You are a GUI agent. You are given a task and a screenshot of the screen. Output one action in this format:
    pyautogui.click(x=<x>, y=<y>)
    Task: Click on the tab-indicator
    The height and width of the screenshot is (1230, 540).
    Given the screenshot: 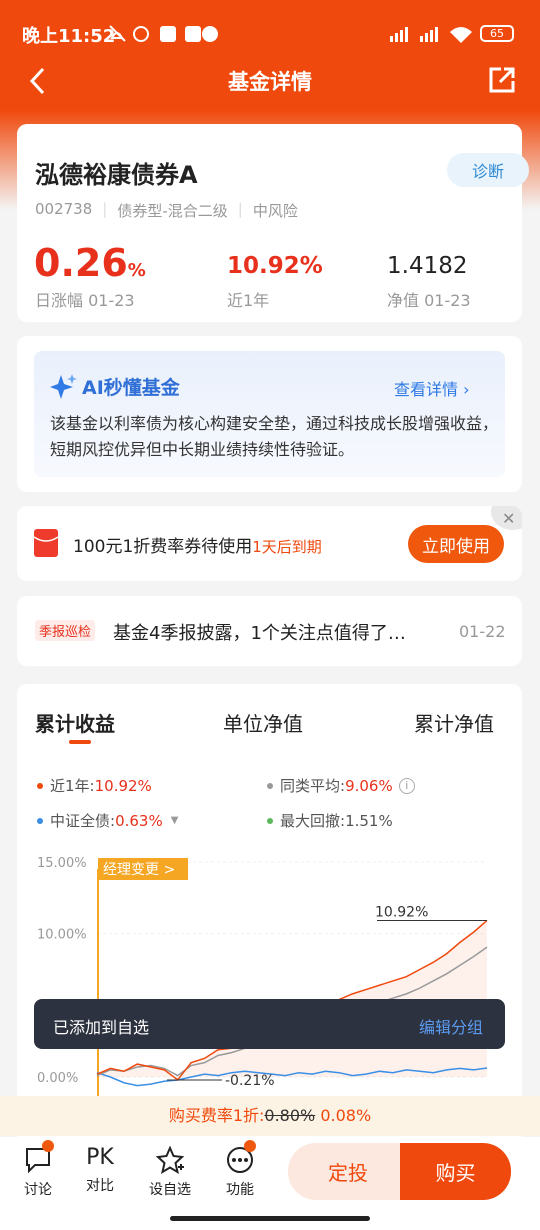 What is the action you would take?
    pyautogui.click(x=80, y=742)
    